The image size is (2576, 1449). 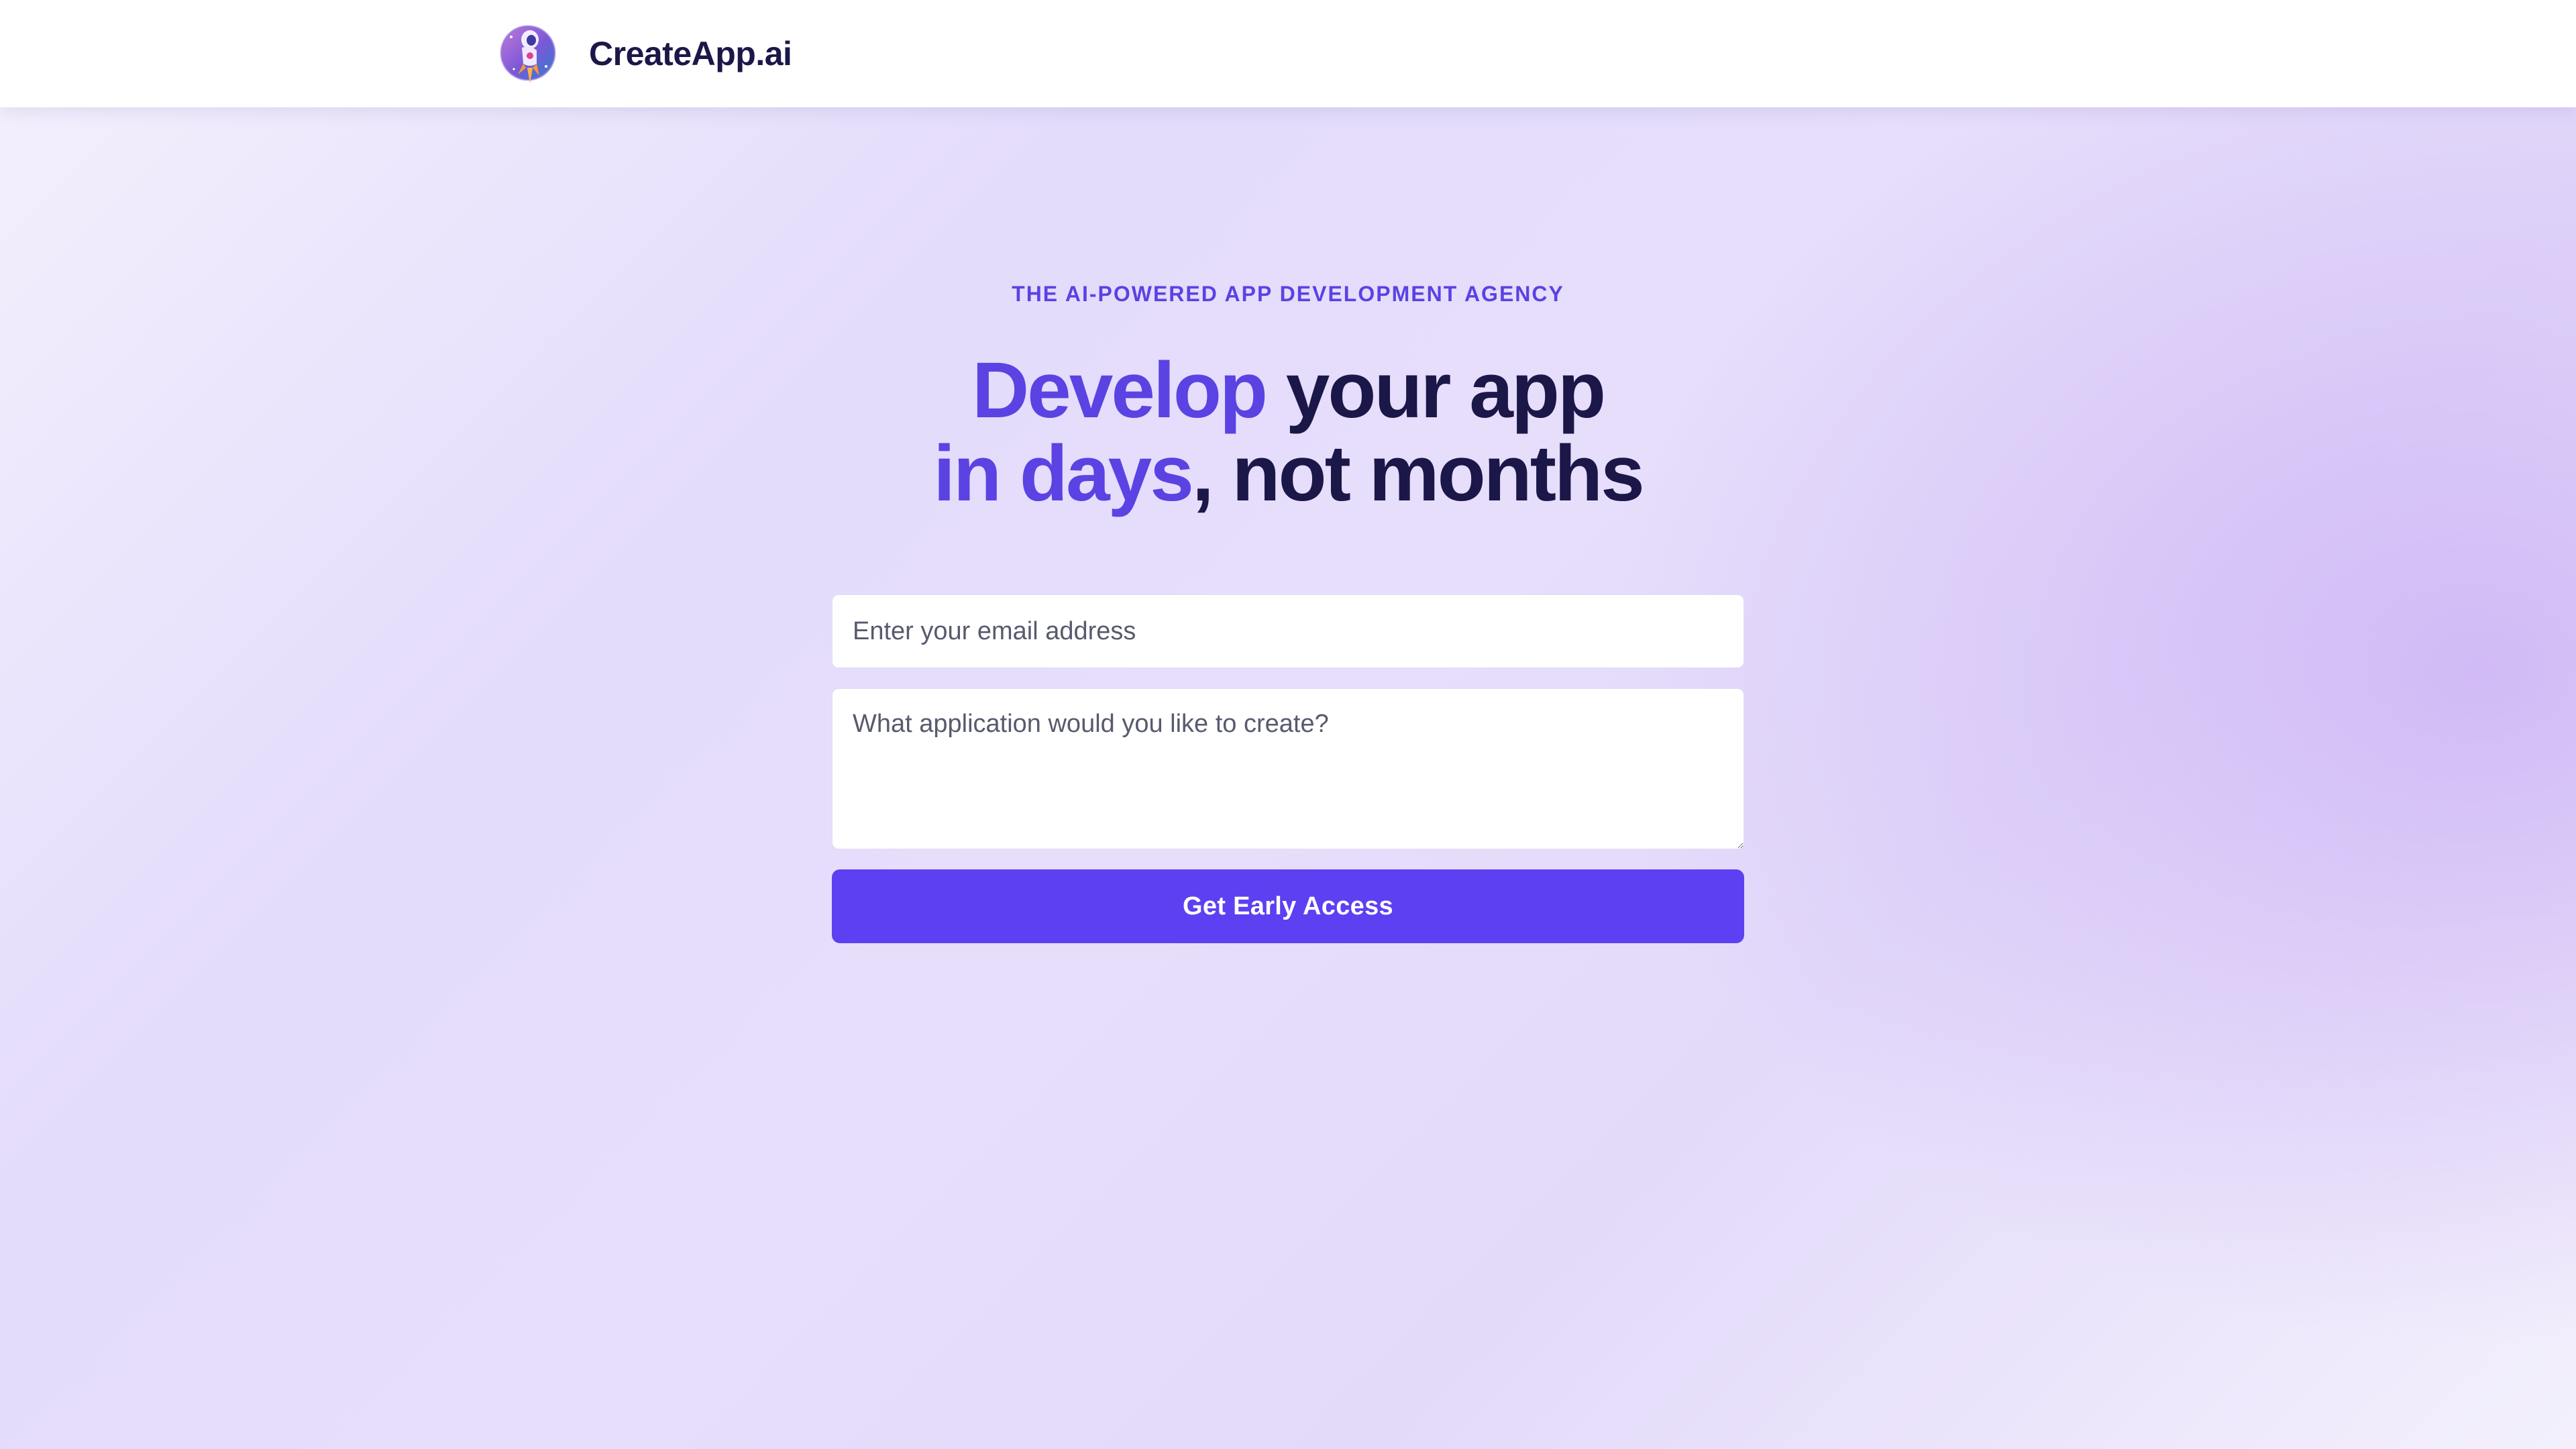 I want to click on headline-line-1: Develop your app, so click(x=1288, y=390).